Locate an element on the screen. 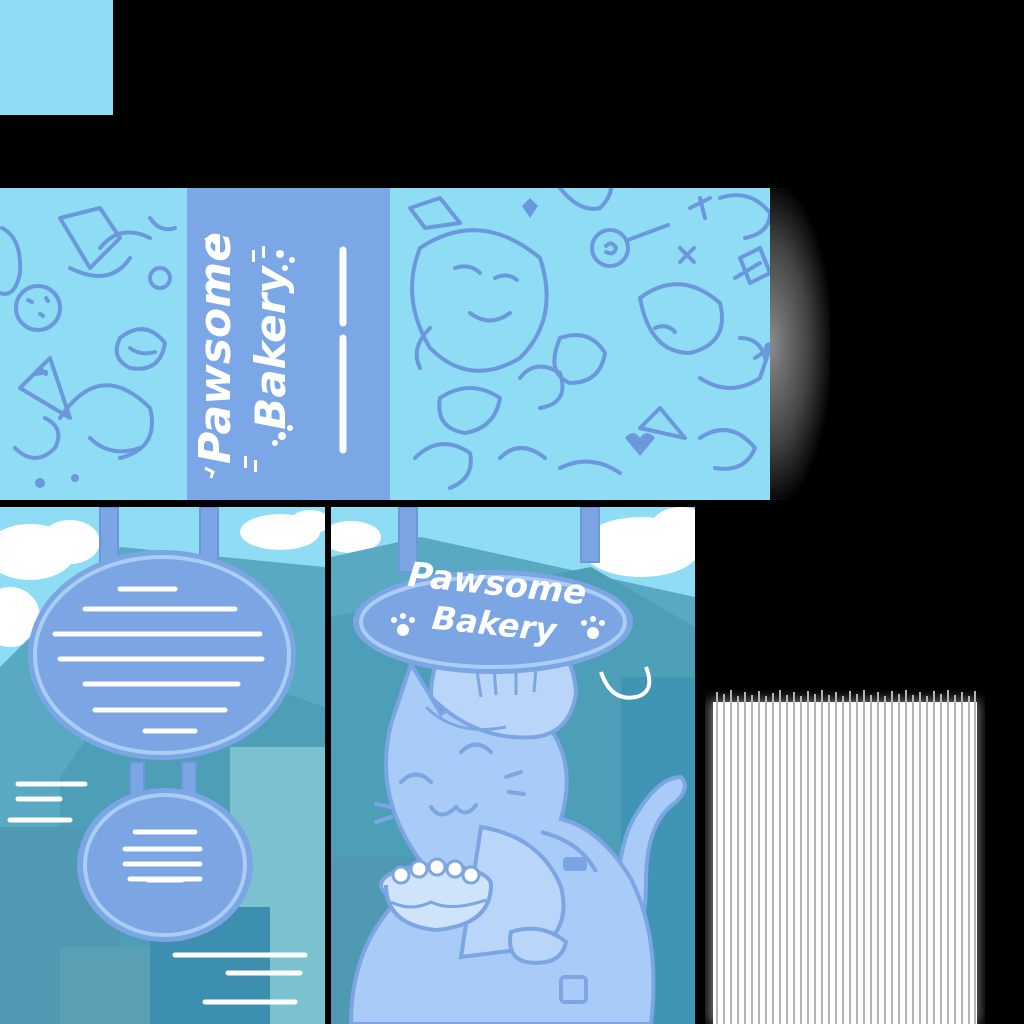 This screenshot has height=1024, width=1024. banner-glow is located at coordinates (800, 344).